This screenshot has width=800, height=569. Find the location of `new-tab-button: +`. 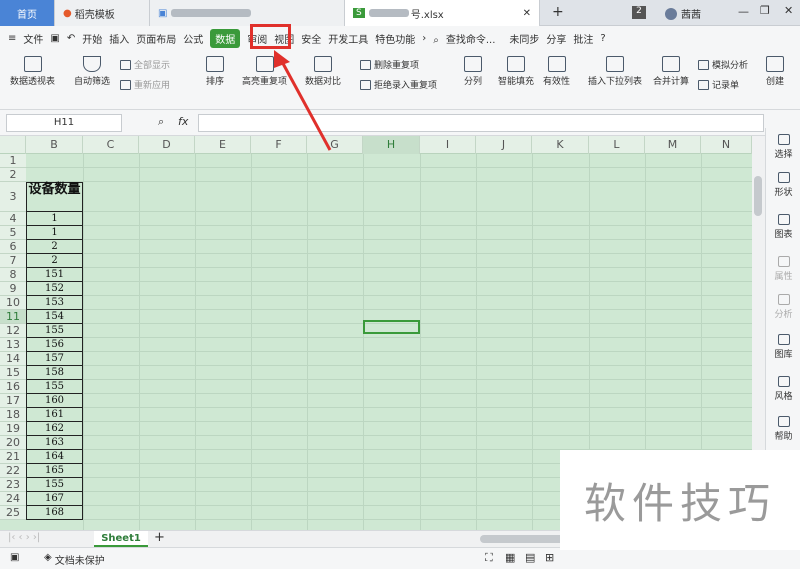

new-tab-button: + is located at coordinates (558, 12).